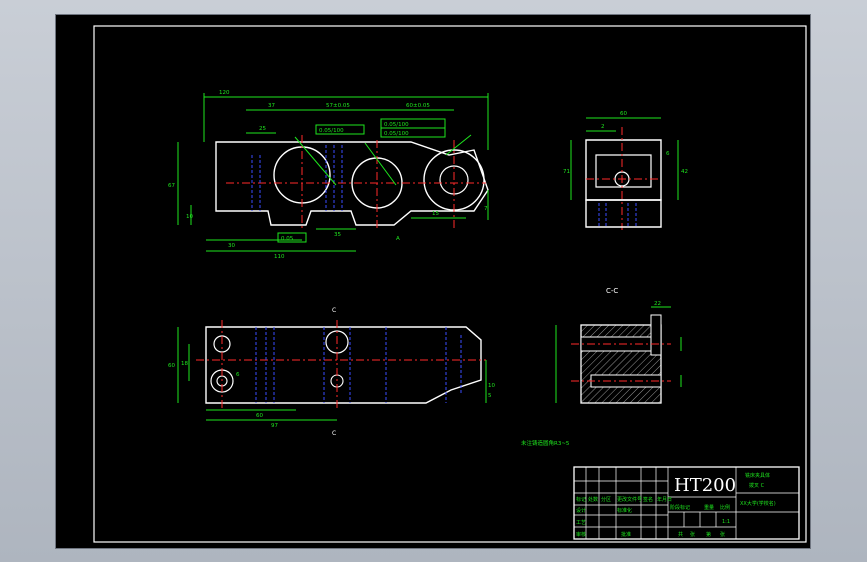 This screenshot has width=867, height=562. Describe the element at coordinates (238, 375) in the screenshot. I see `dim-plan-6: 6` at that location.